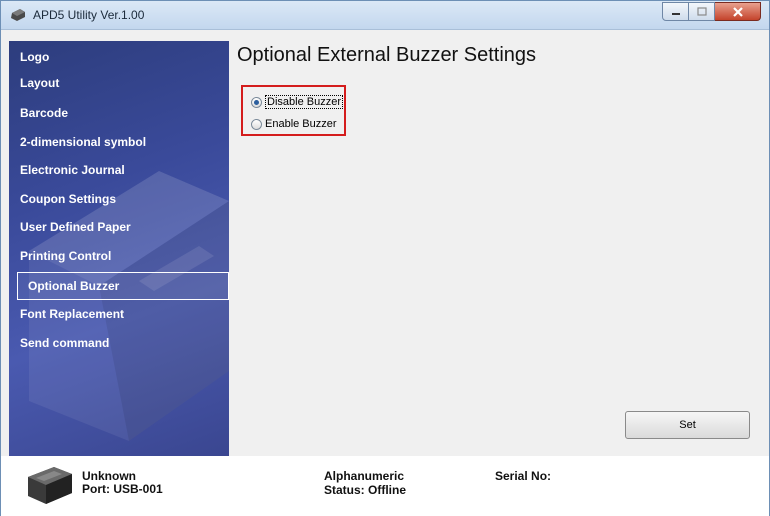  What do you see at coordinates (119, 113) in the screenshot?
I see `sidebar-item-barcode: Barcode` at bounding box center [119, 113].